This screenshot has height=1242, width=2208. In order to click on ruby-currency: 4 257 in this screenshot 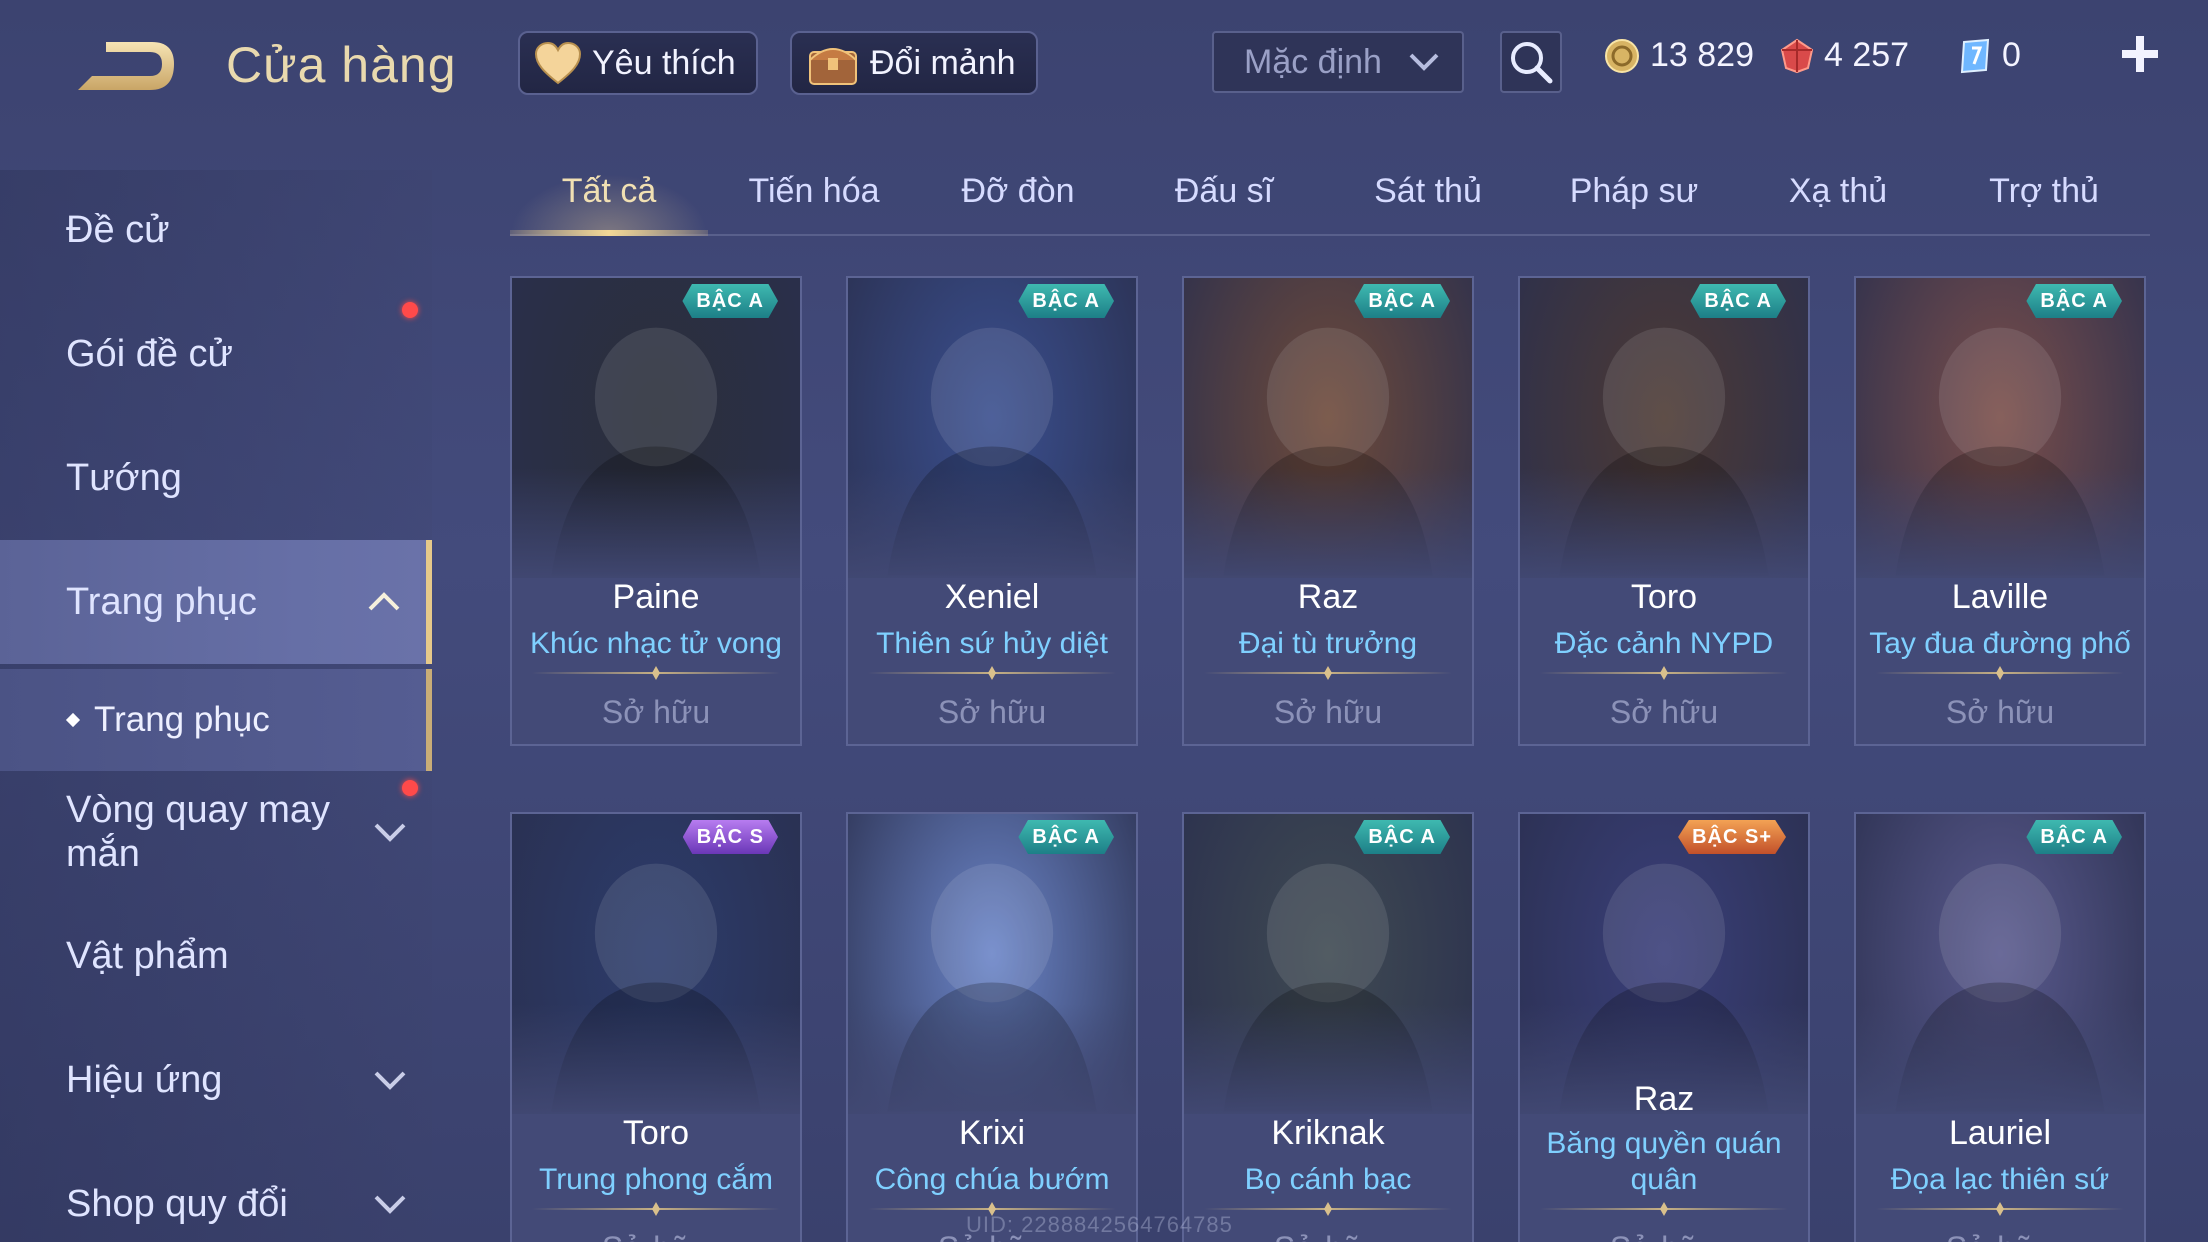, I will do `click(1844, 55)`.